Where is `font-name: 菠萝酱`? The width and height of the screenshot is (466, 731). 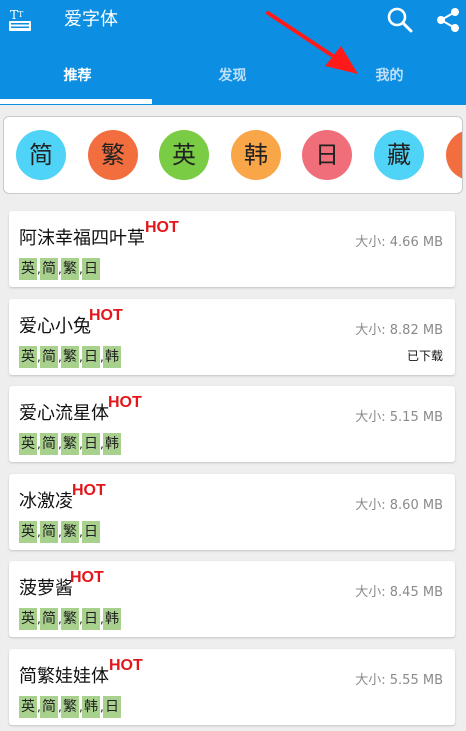
font-name: 菠萝酱 is located at coordinates (46, 588).